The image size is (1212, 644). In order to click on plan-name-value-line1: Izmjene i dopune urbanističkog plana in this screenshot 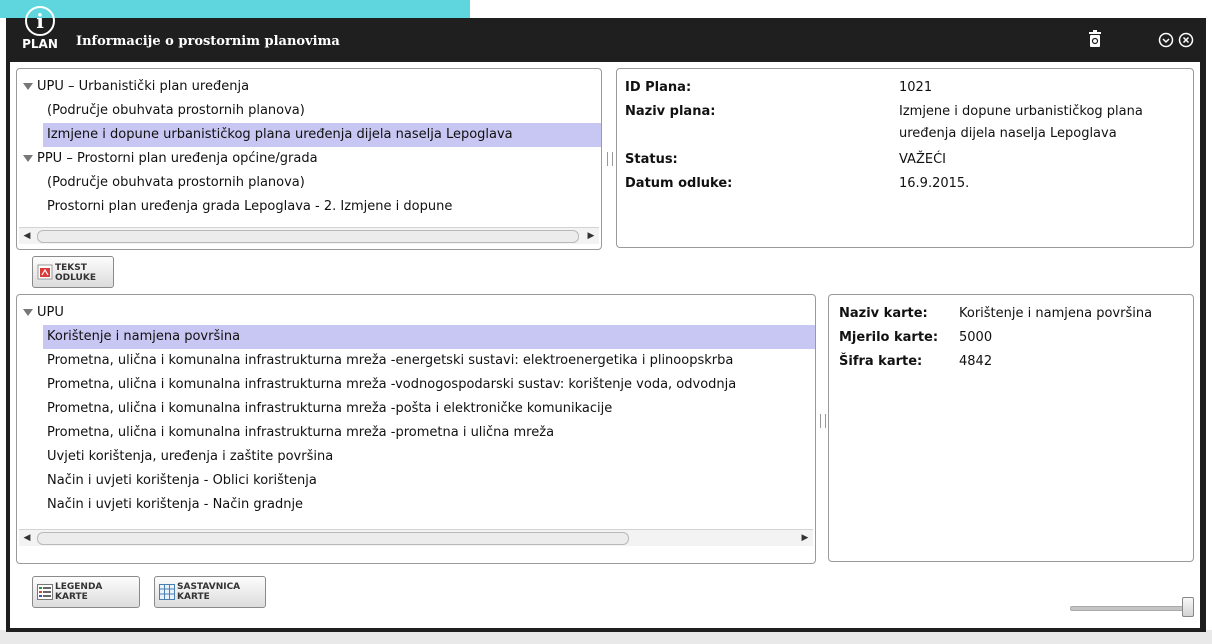, I will do `click(1021, 111)`.